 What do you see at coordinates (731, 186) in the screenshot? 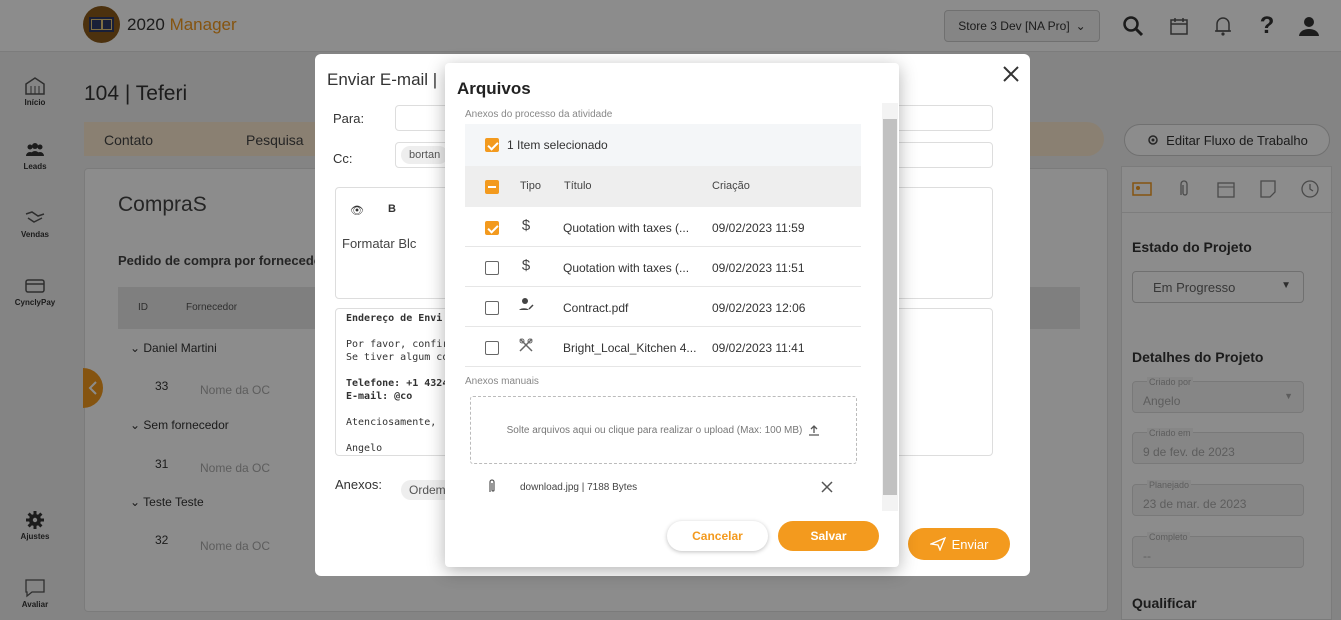
I see `col-created: Criação` at bounding box center [731, 186].